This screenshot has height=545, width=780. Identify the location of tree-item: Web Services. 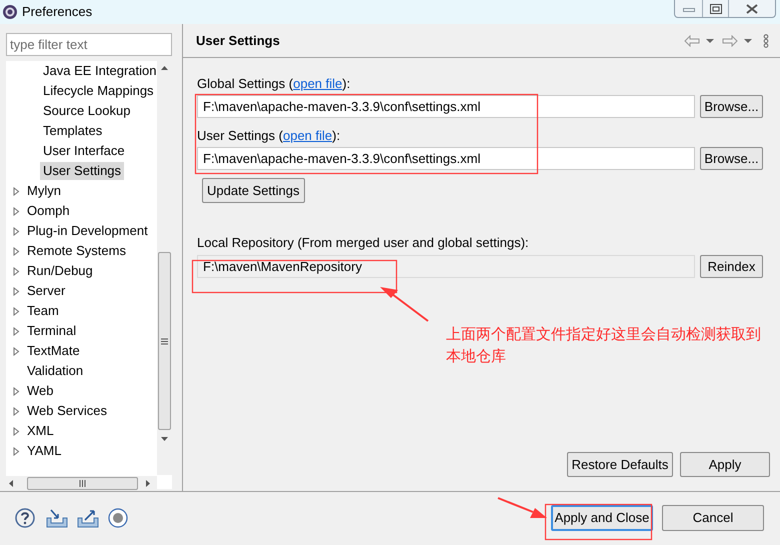
(67, 411).